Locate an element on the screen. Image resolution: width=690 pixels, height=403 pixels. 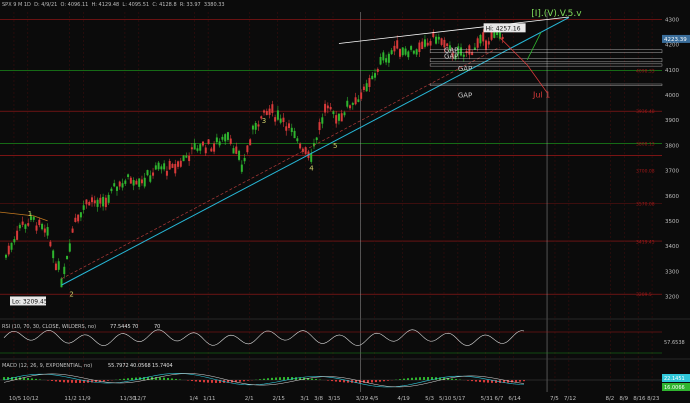
macd-legend-value: 15.7404 is located at coordinates (162, 366).